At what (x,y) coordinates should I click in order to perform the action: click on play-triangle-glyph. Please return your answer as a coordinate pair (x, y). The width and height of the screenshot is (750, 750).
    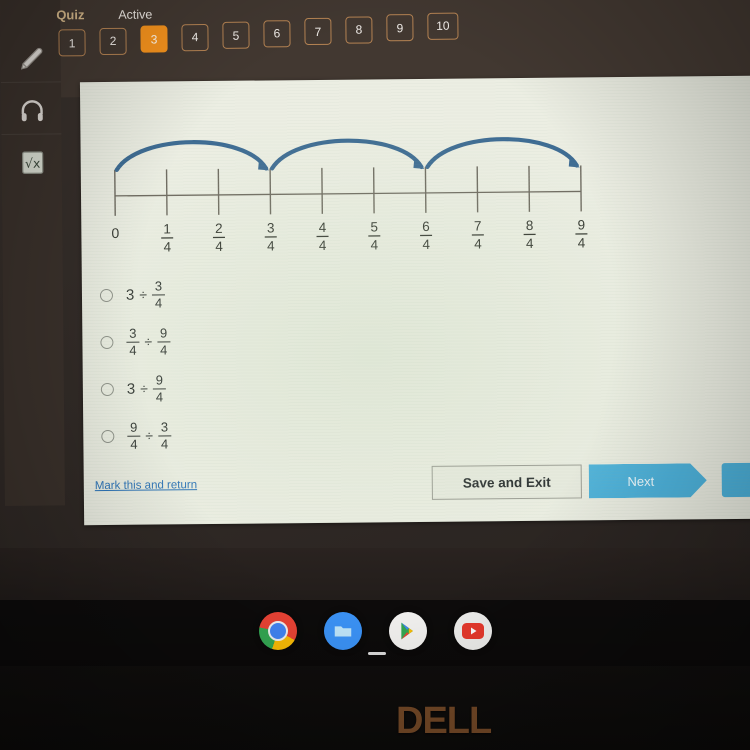
    Looking at the image, I should click on (406, 631).